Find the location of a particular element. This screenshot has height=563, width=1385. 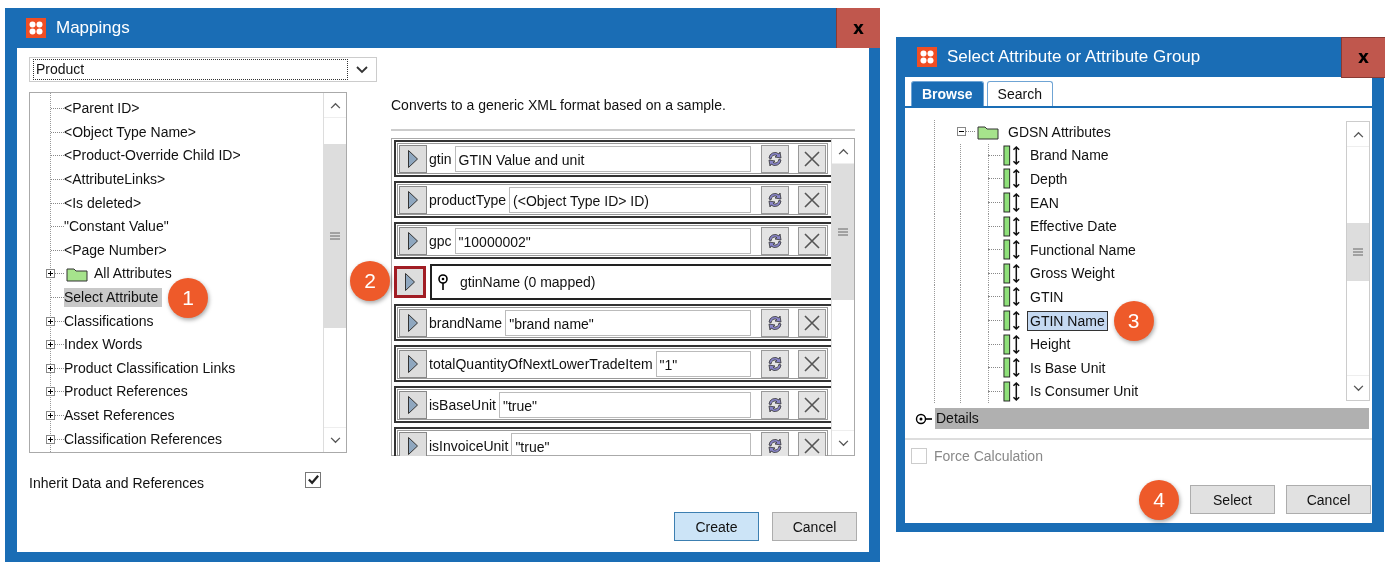

mapping-name: gpc is located at coordinates (440, 240).